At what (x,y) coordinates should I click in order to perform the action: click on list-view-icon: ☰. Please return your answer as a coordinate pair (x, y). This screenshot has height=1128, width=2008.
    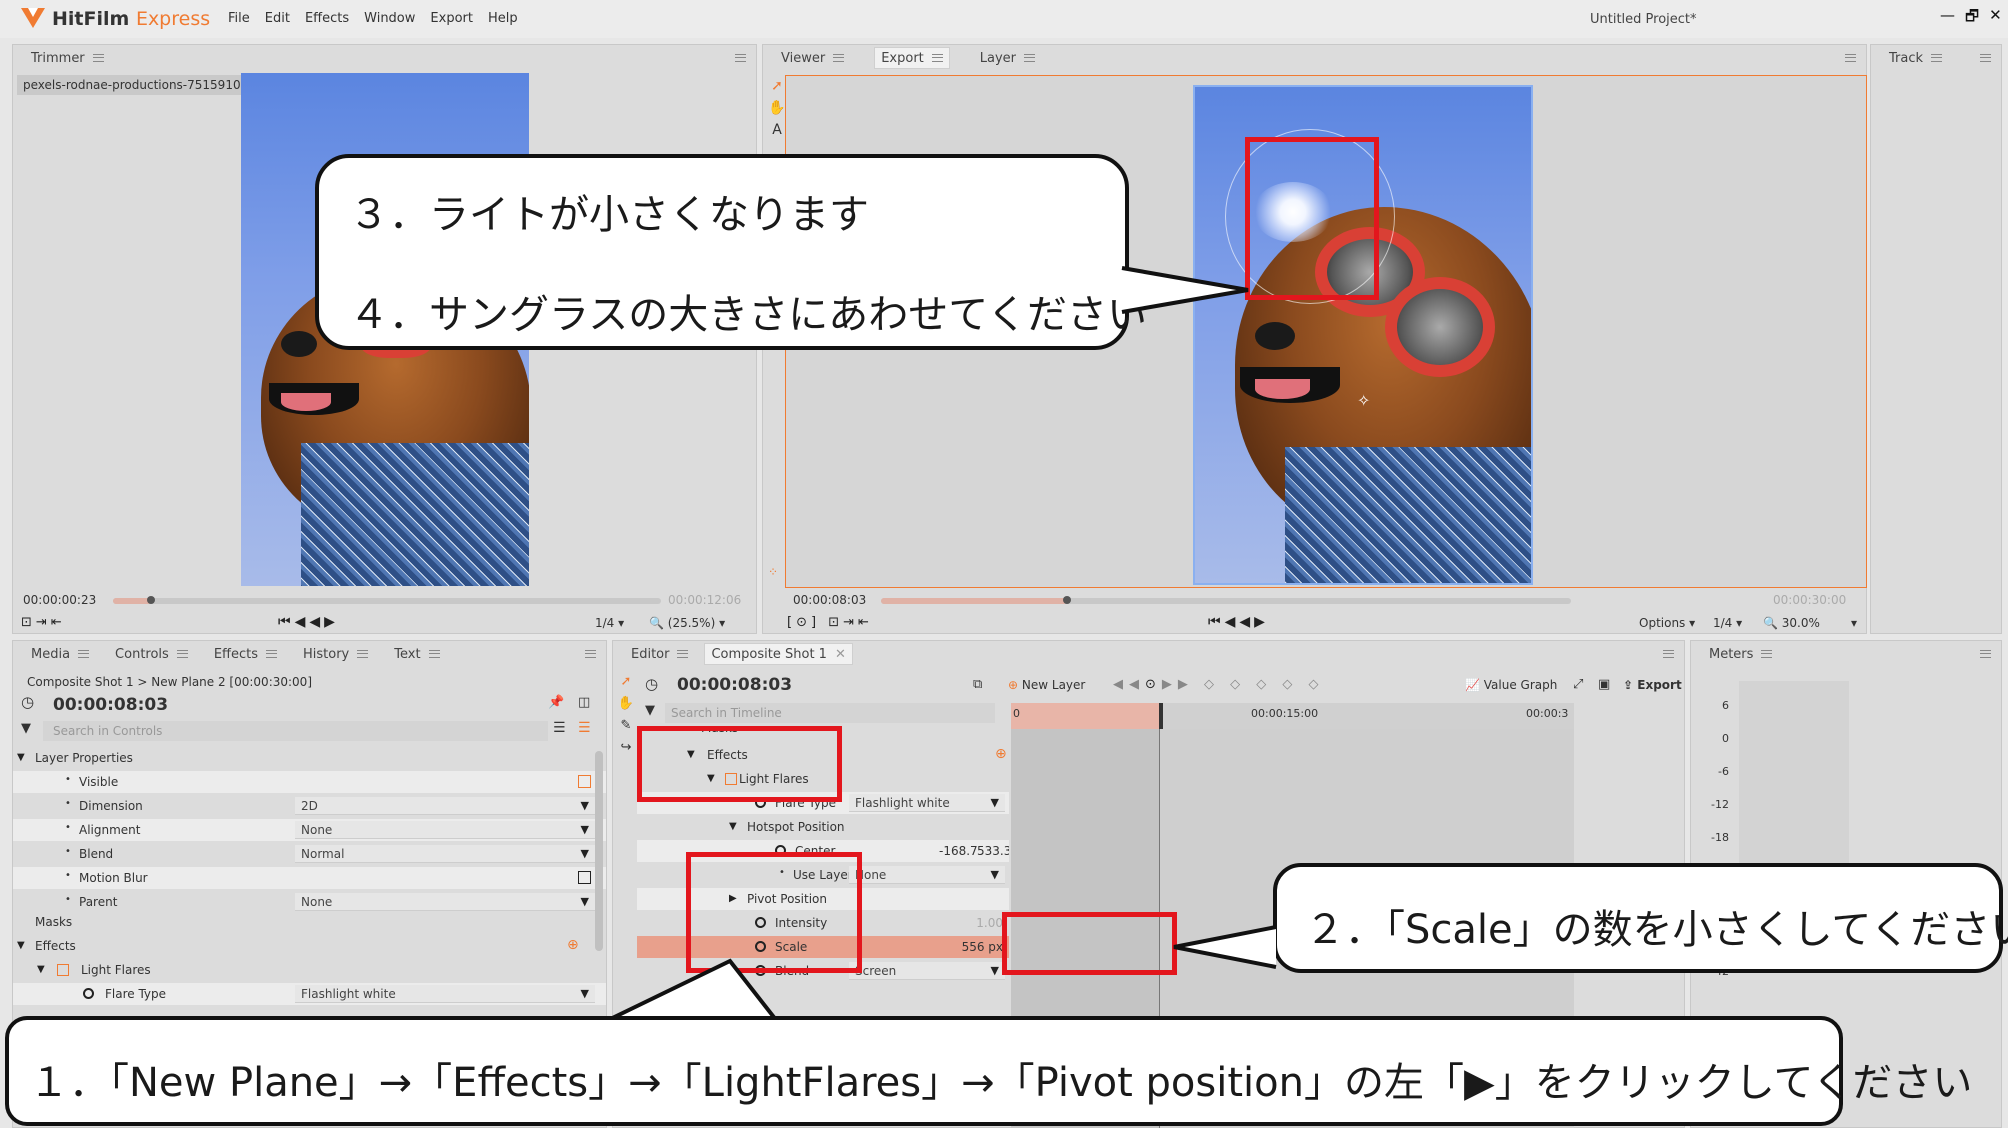
    Looking at the image, I should click on (559, 728).